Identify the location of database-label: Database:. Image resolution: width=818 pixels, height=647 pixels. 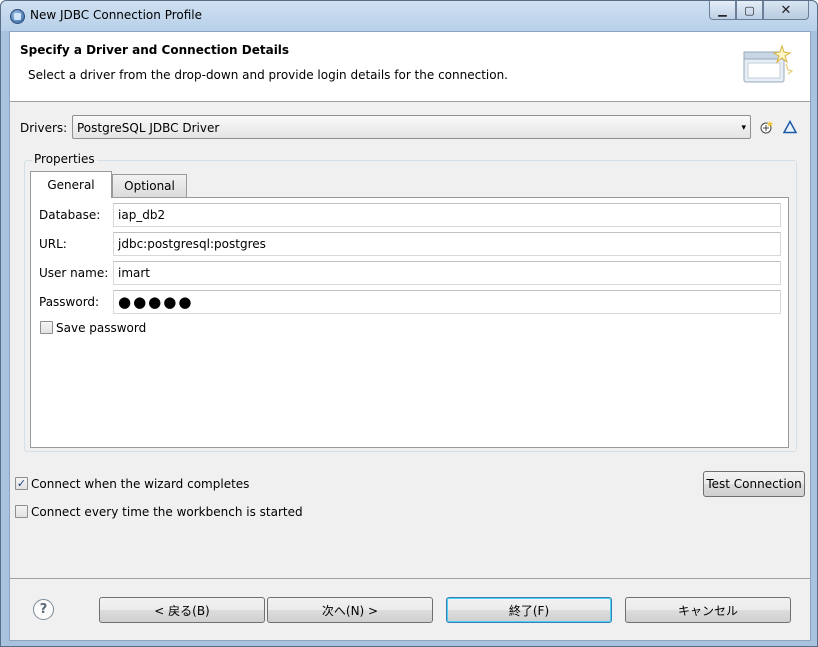
(70, 215).